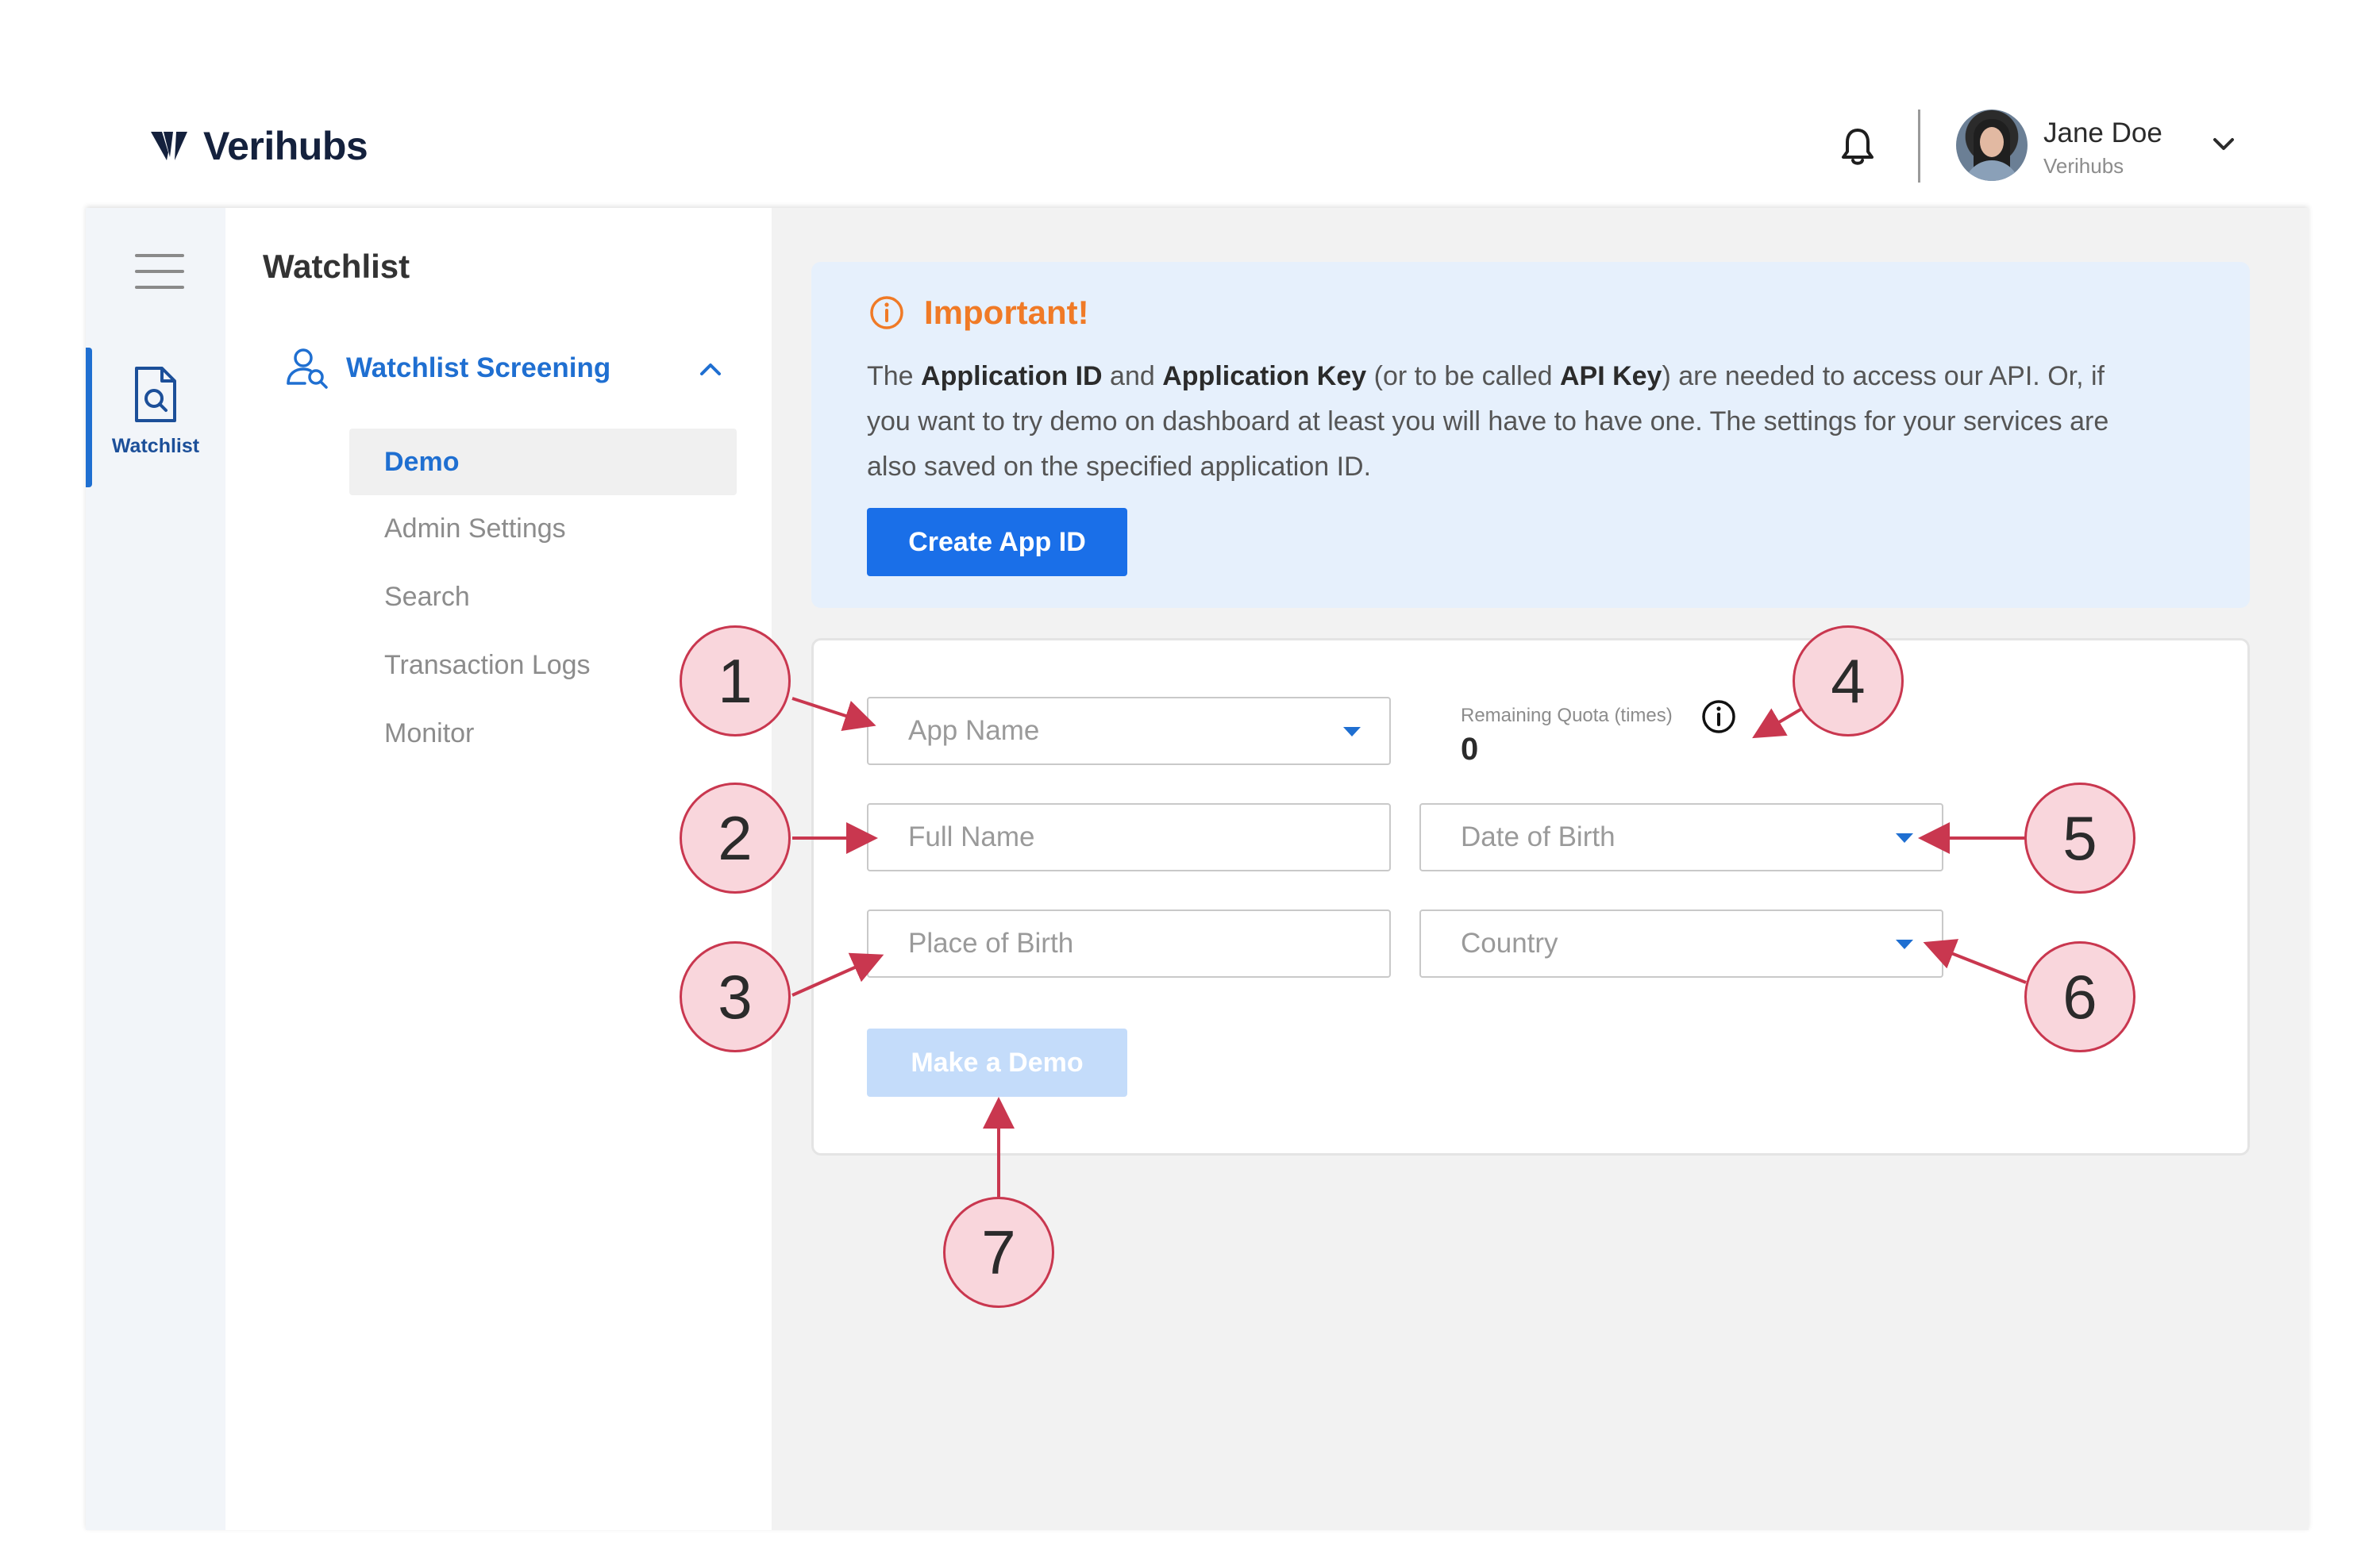 The height and width of the screenshot is (1546, 2380). What do you see at coordinates (159, 271) in the screenshot?
I see `hamburger-menu-icon` at bounding box center [159, 271].